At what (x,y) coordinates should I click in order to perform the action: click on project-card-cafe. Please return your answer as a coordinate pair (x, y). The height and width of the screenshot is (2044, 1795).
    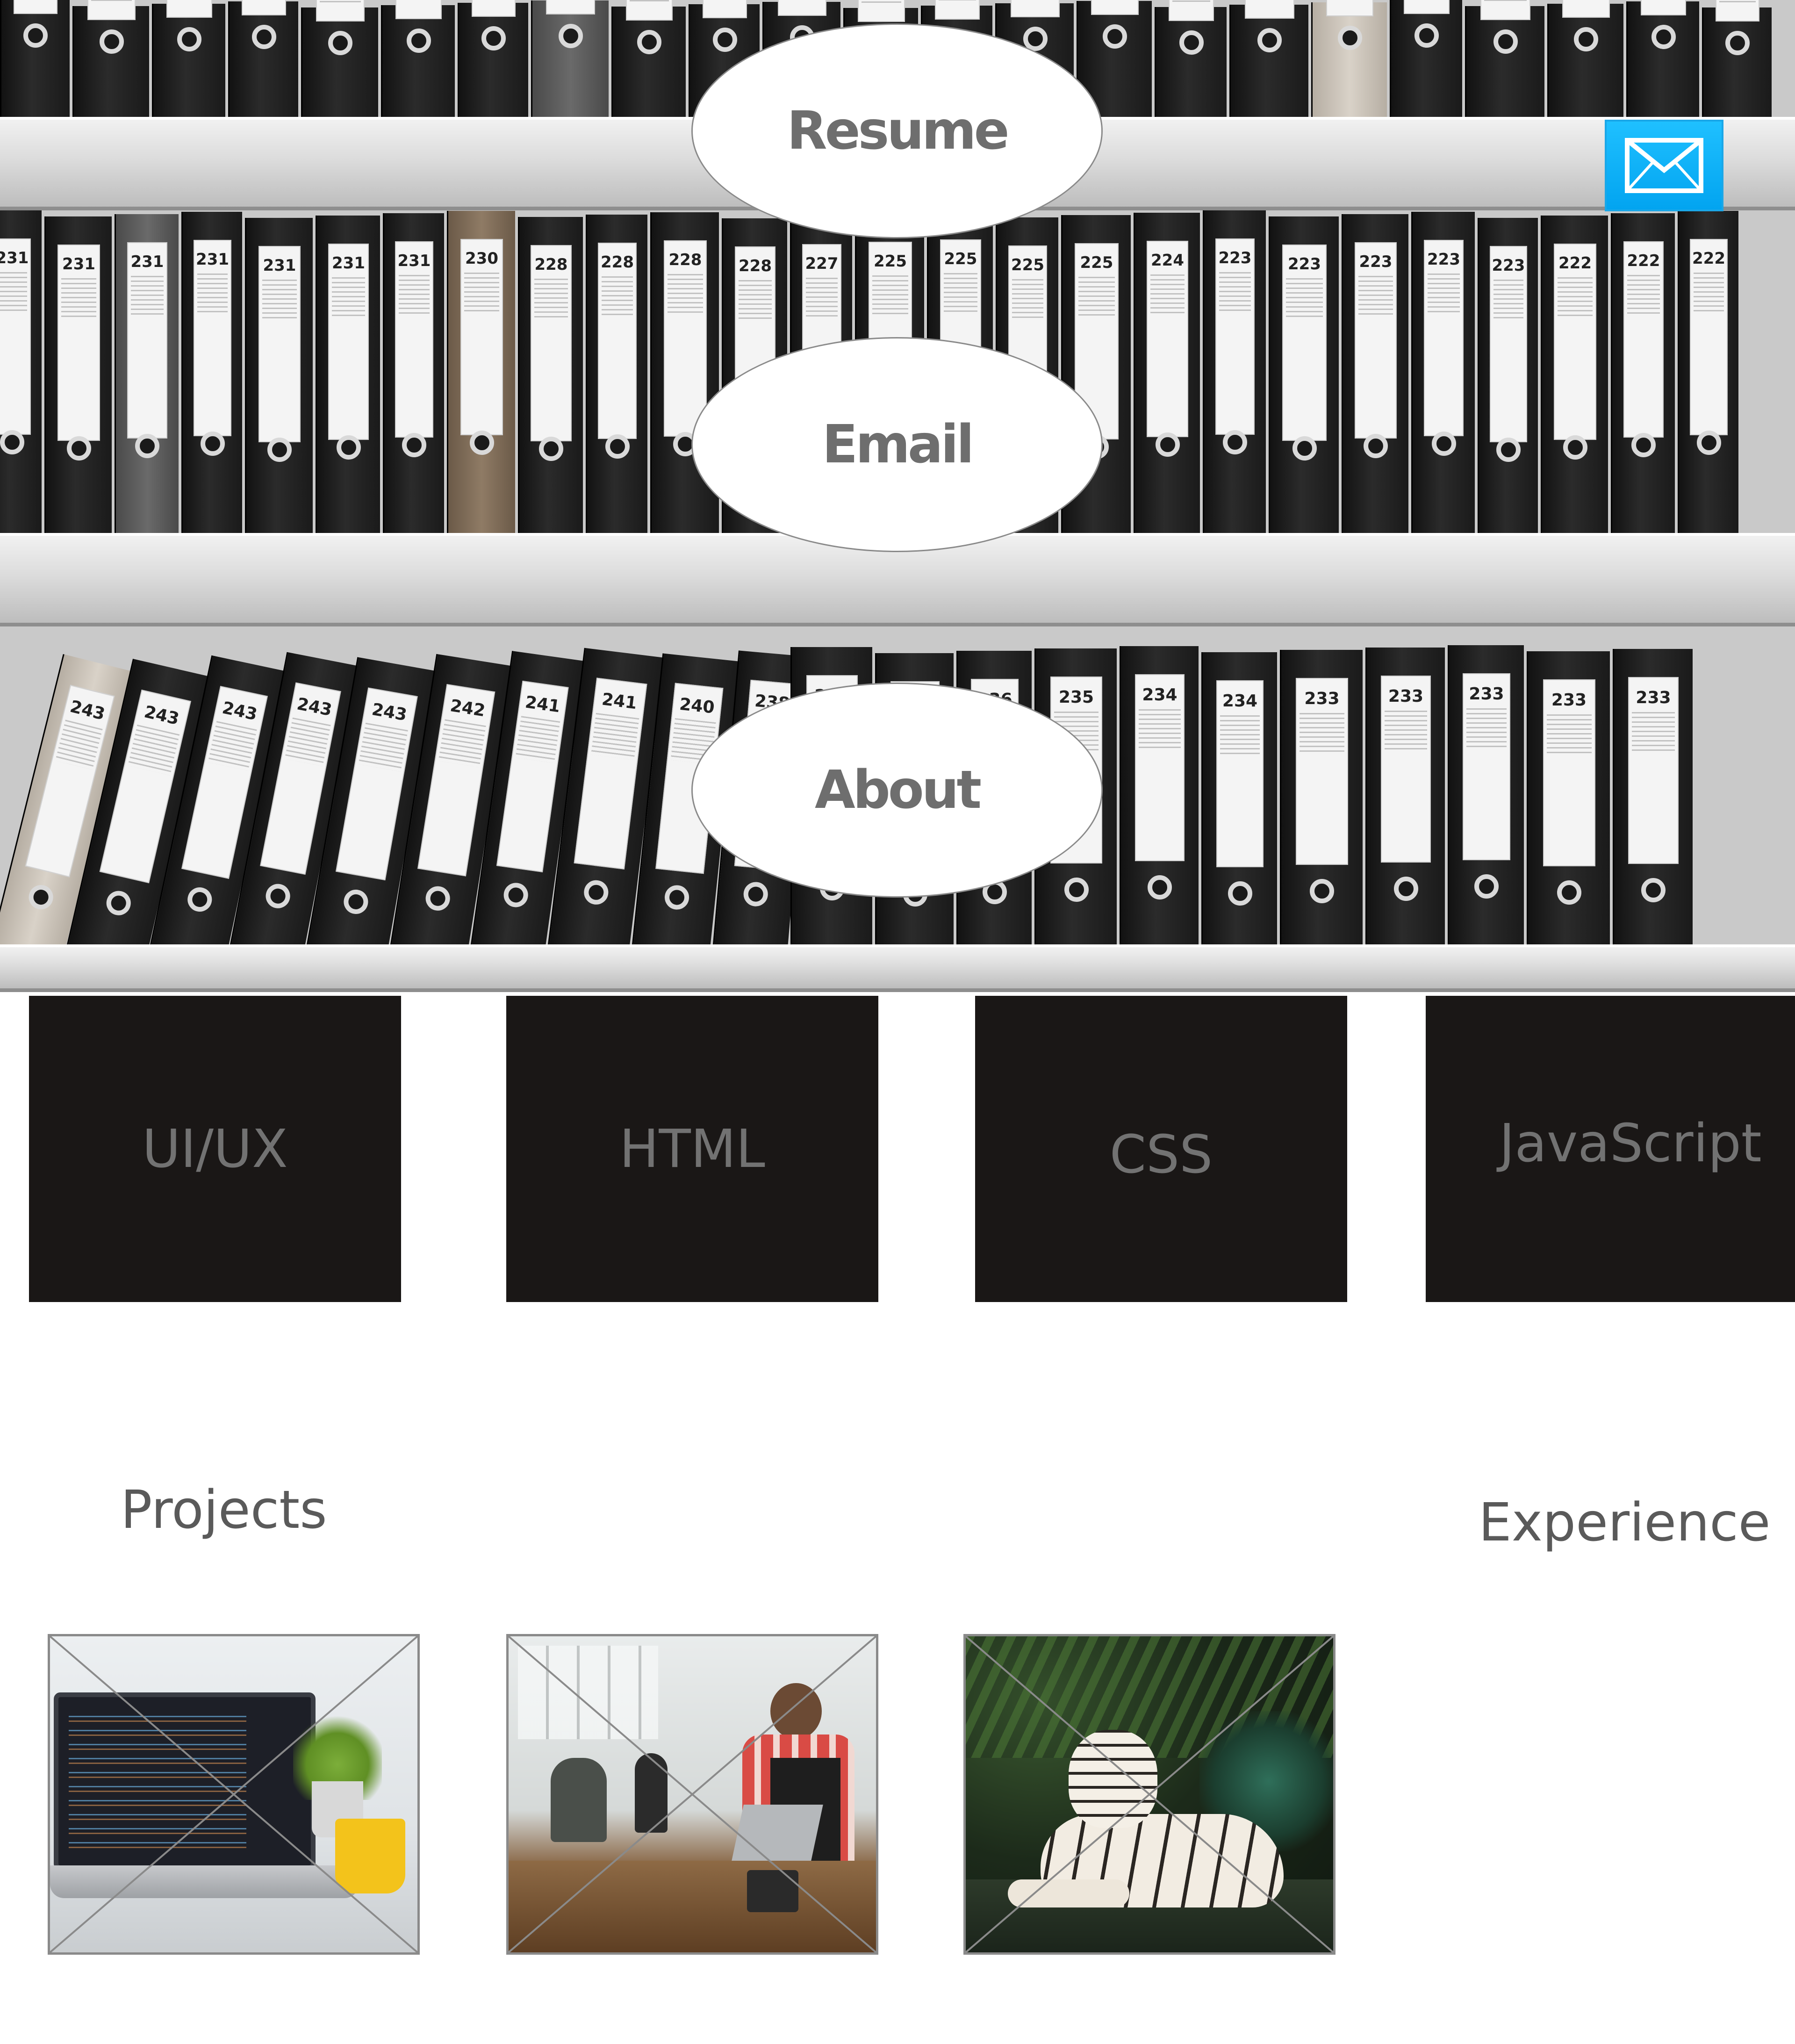
    Looking at the image, I should click on (692, 1794).